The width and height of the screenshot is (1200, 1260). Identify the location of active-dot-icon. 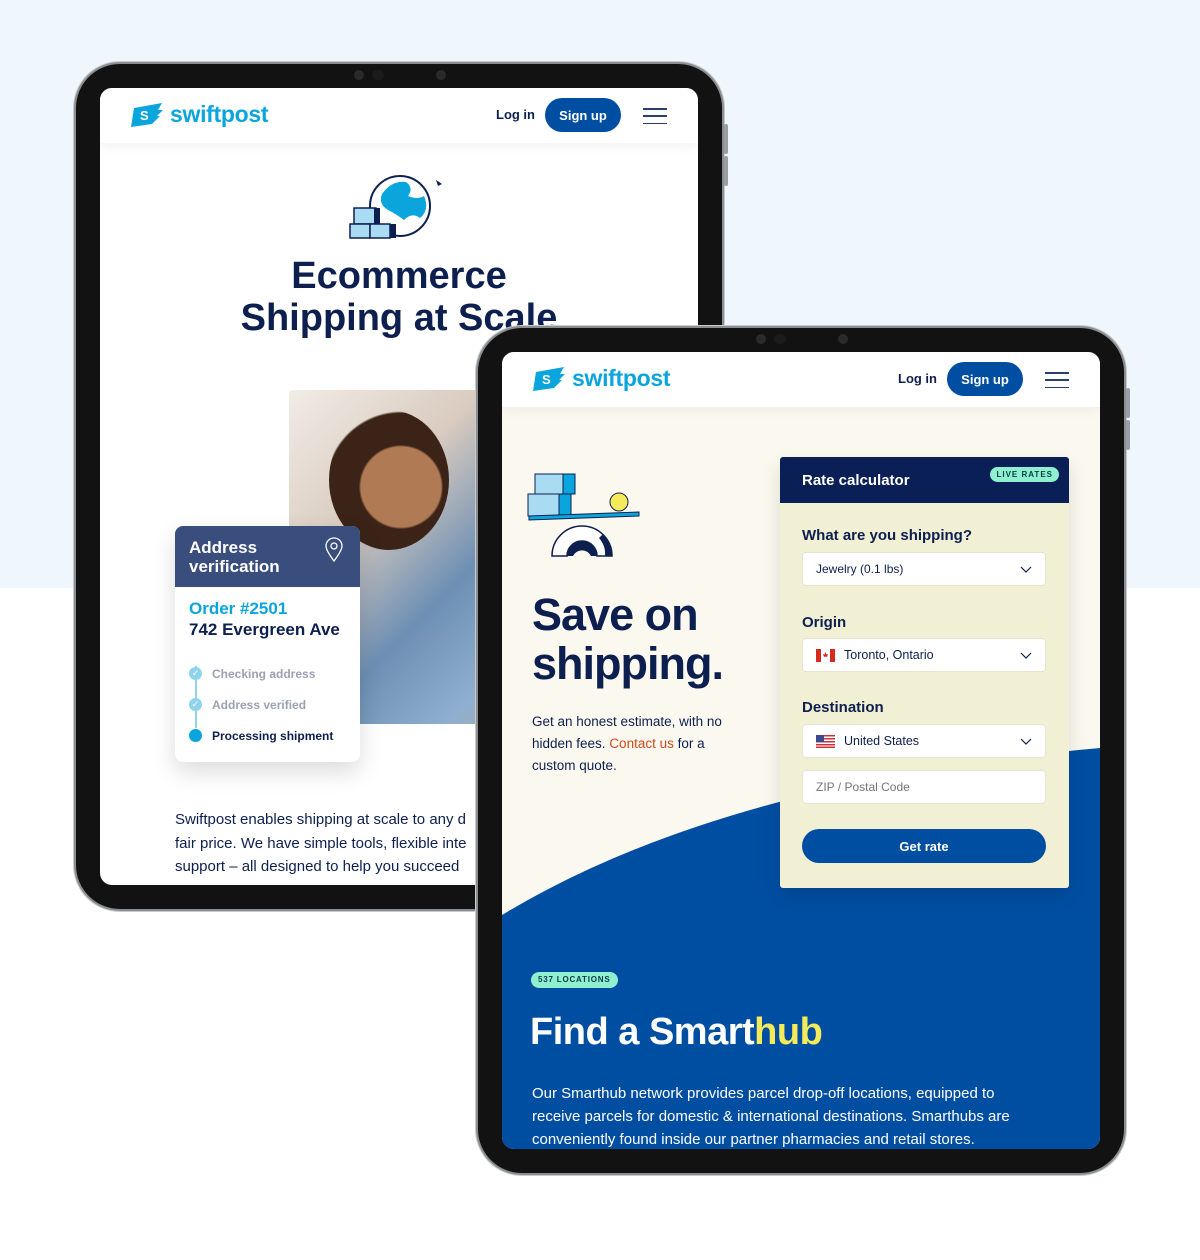
(195, 735).